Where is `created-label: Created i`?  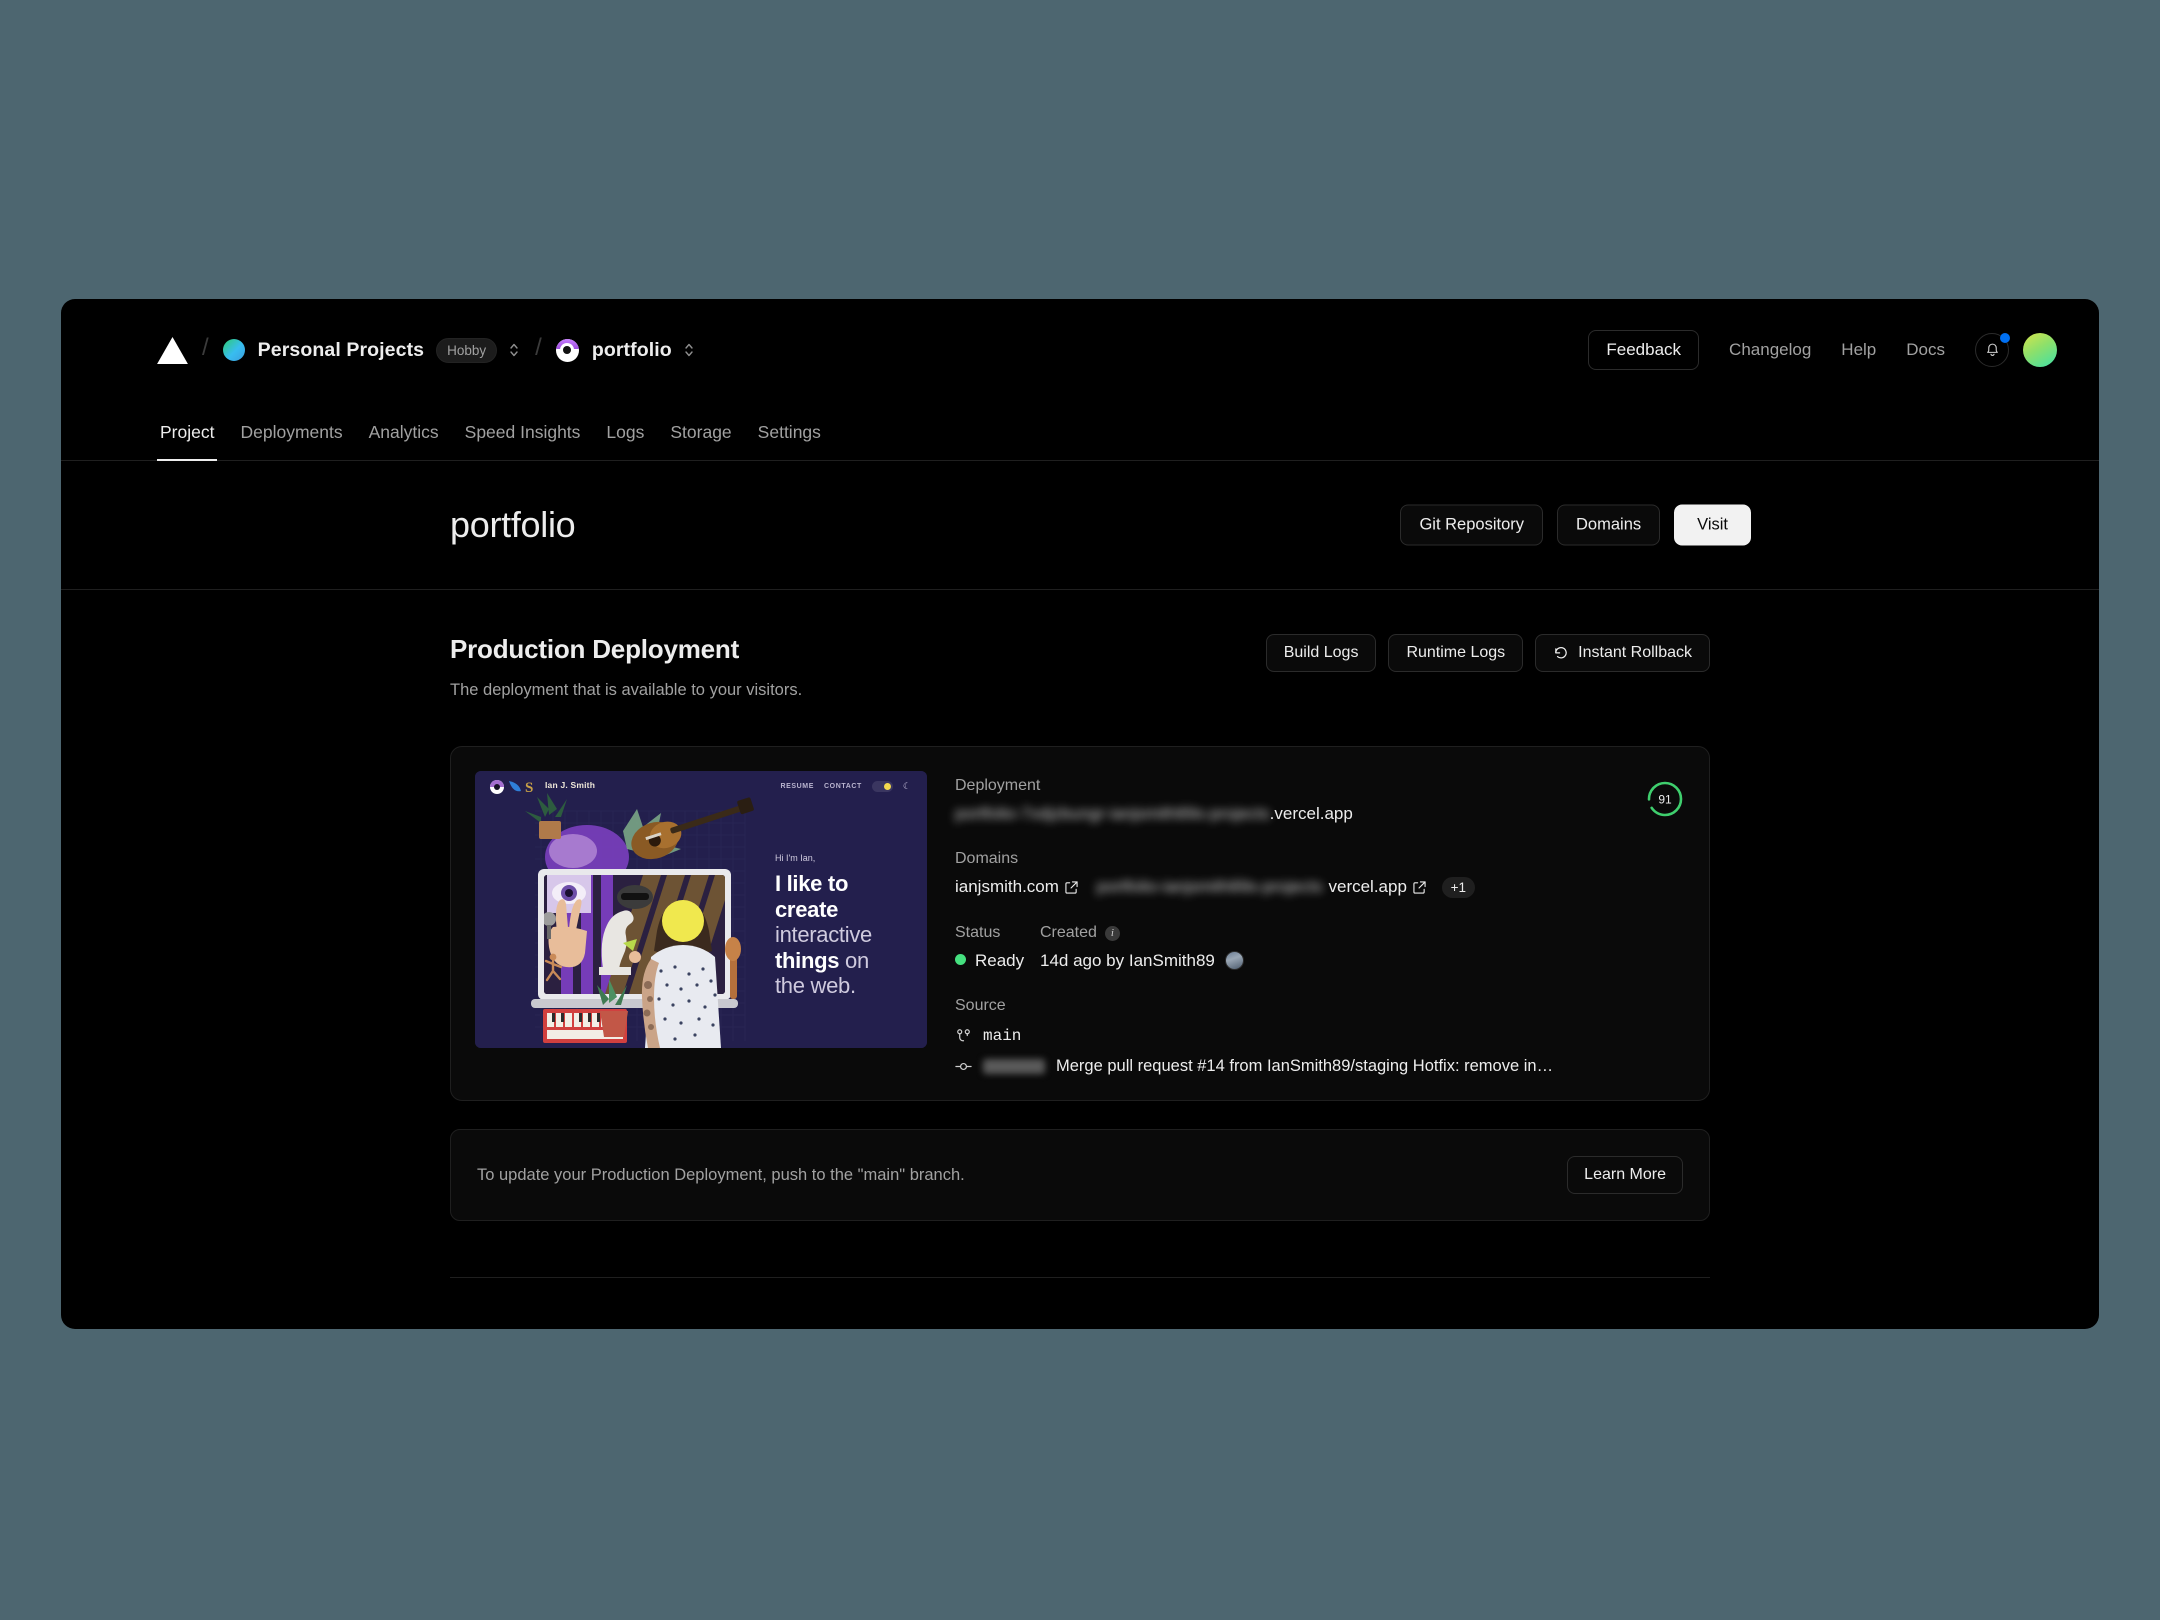
created-label: Created i is located at coordinates (1142, 933).